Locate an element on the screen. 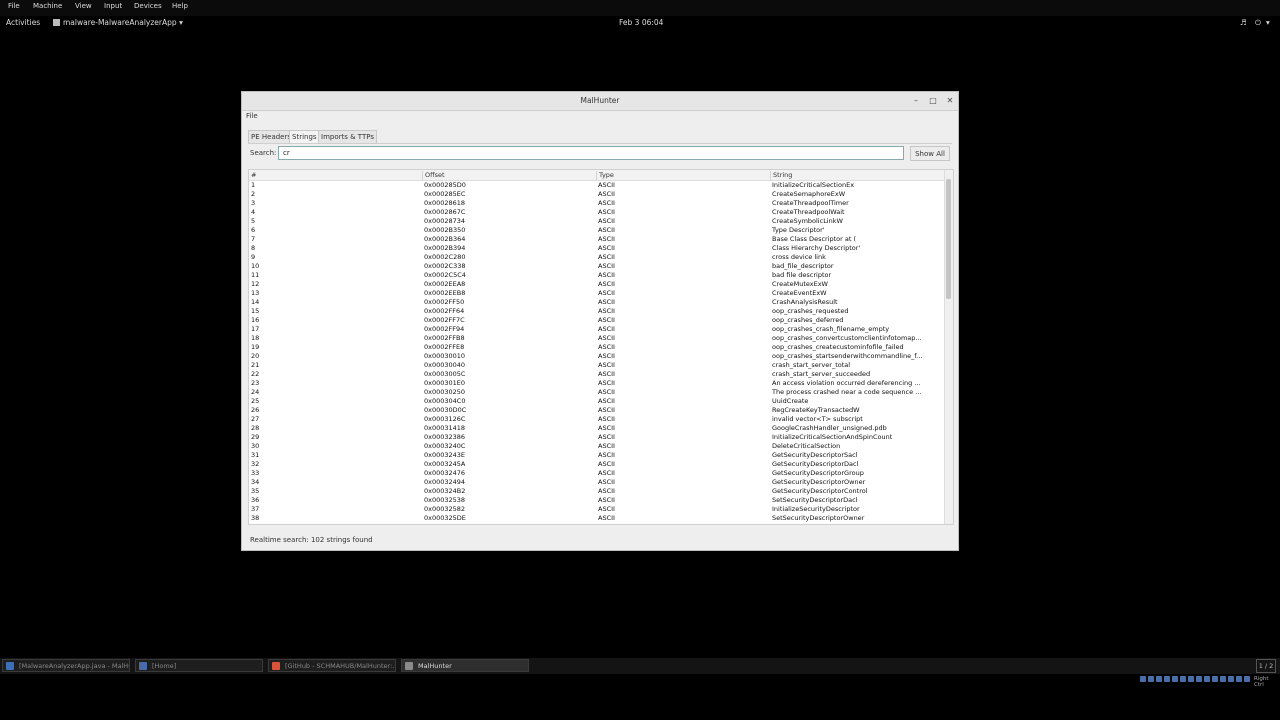 The image size is (1280, 720). table-row: 4 0x0002867C ASCII CreateThreadpoolWait is located at coordinates (597, 212).